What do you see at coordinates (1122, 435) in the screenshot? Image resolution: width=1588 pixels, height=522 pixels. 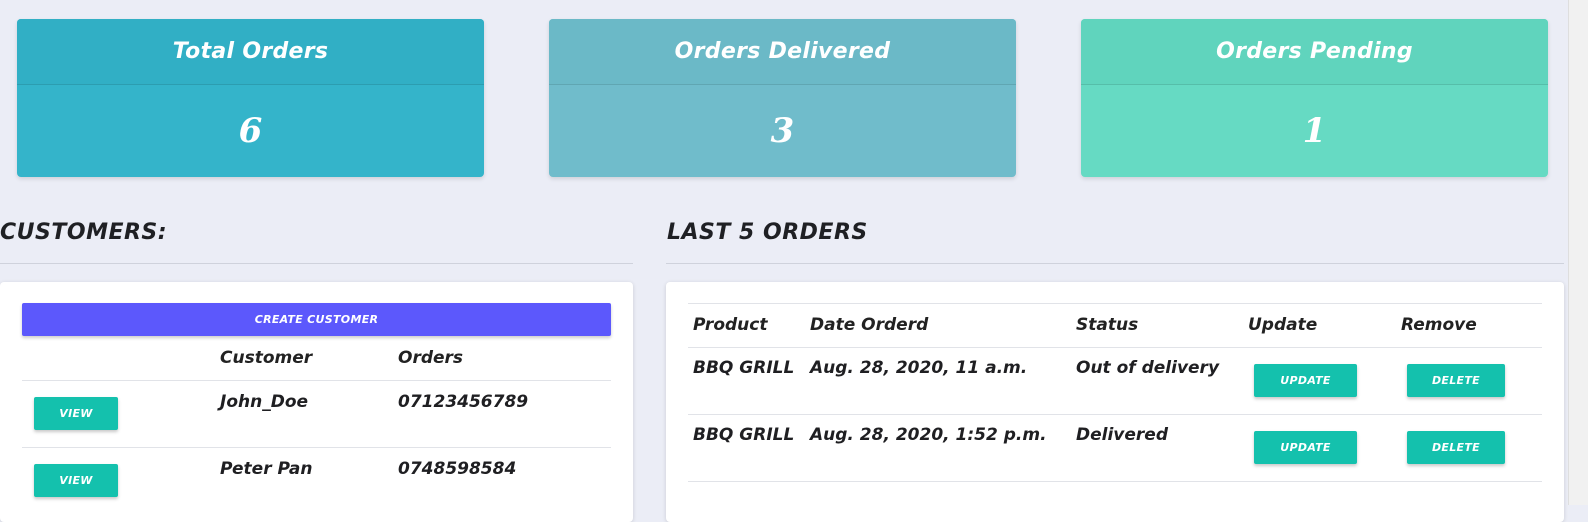 I see `order-status: Delivered` at bounding box center [1122, 435].